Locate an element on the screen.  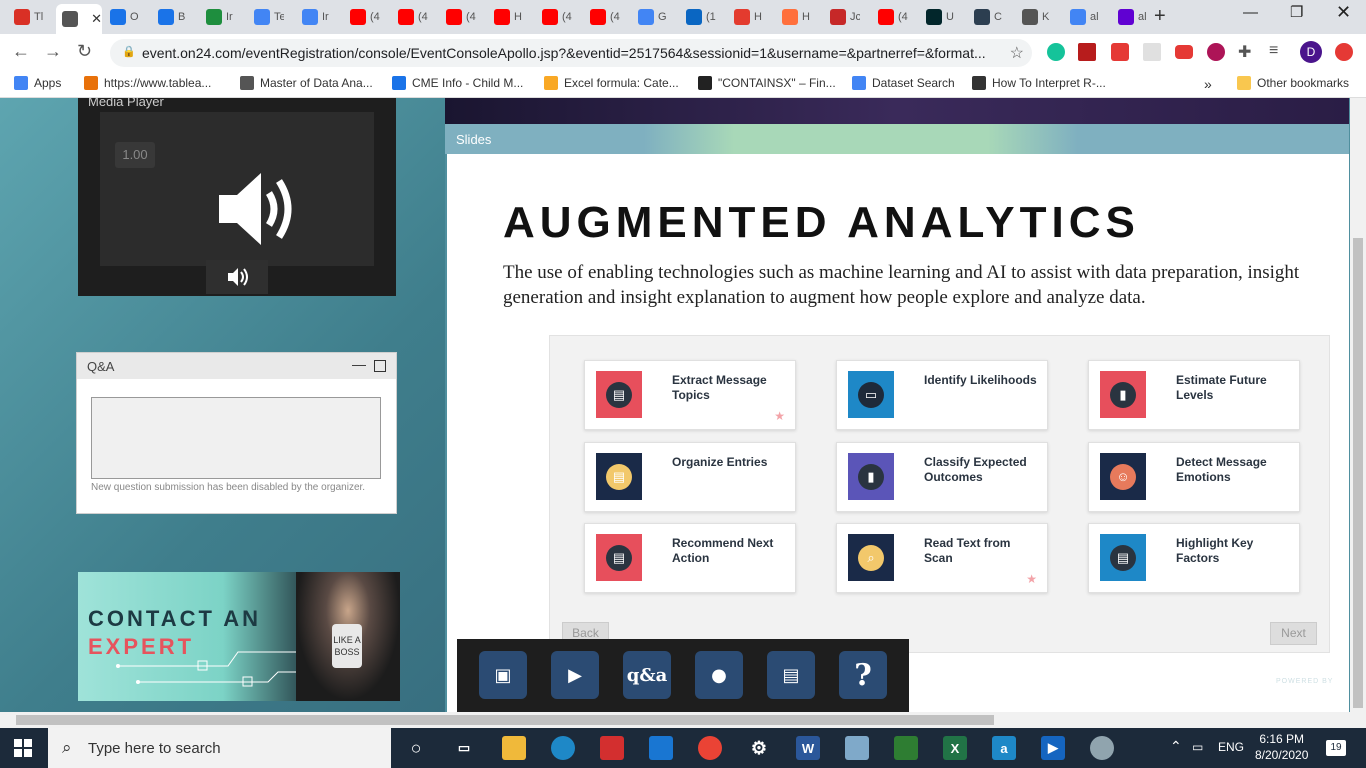
download-extension-icon is located at coordinates (1216, 52).